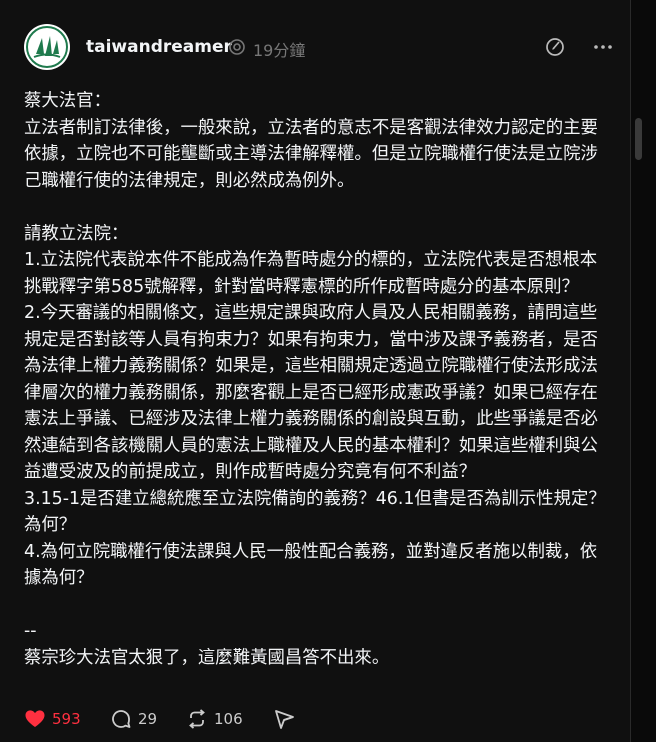  Describe the element at coordinates (555, 47) in the screenshot. I see `edit-icon` at that location.